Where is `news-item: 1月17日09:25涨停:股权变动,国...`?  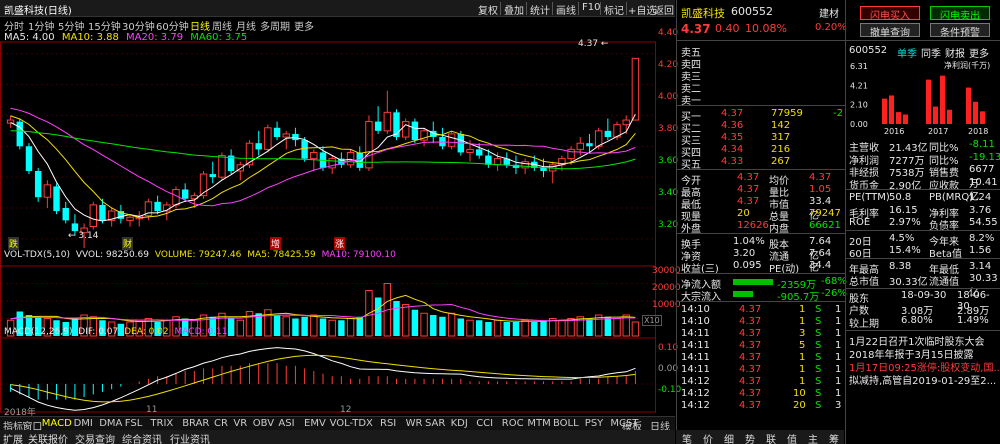 news-item: 1月17日09:25涨停:股权变动,国... is located at coordinates (924, 366).